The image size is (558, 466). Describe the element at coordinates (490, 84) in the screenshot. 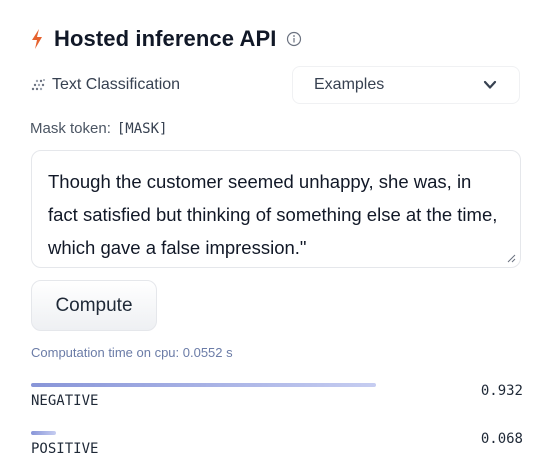

I see `chevron-down-icon` at that location.